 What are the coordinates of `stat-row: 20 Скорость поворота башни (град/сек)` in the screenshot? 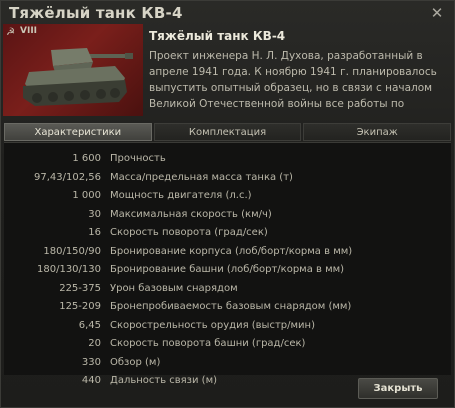 It's located at (227, 345).